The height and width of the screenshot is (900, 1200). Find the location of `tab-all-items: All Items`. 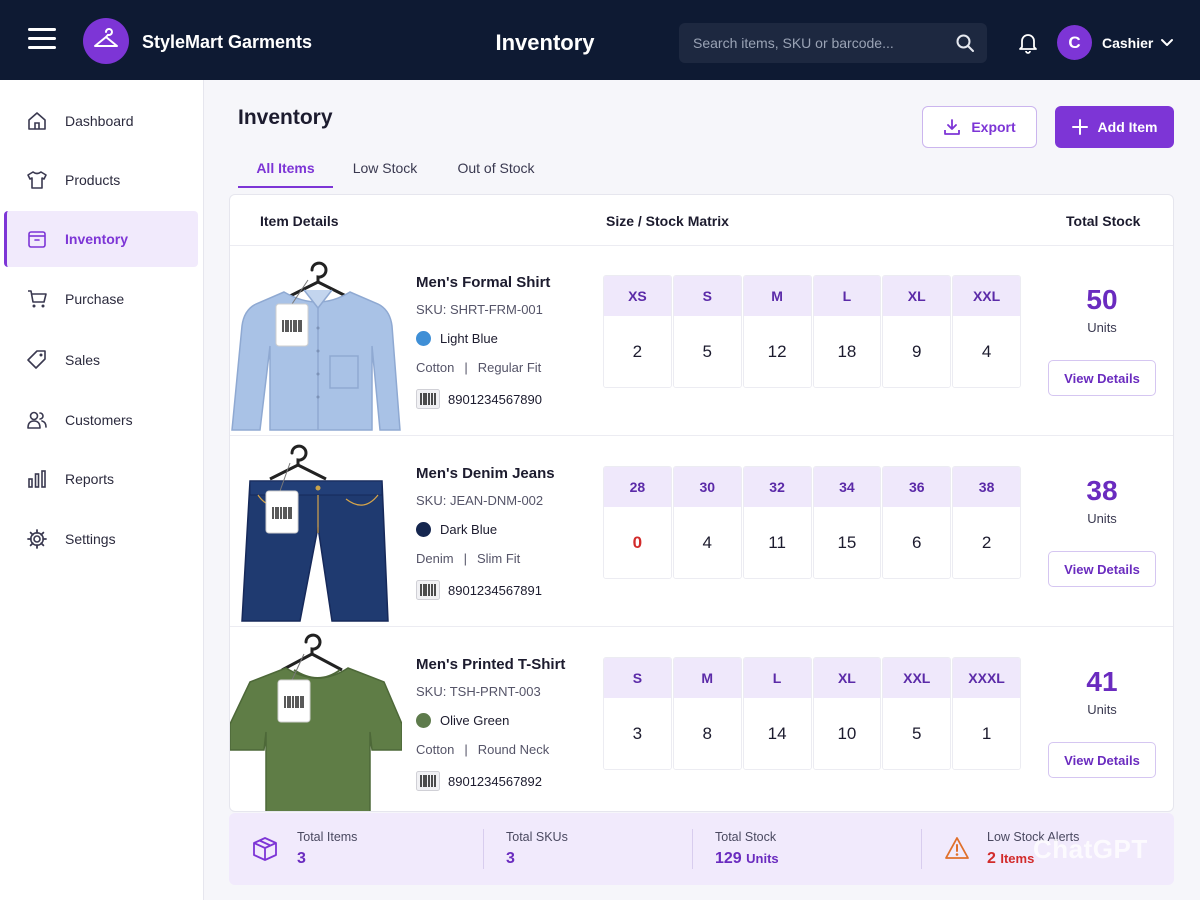

tab-all-items: All Items is located at coordinates (285, 169).